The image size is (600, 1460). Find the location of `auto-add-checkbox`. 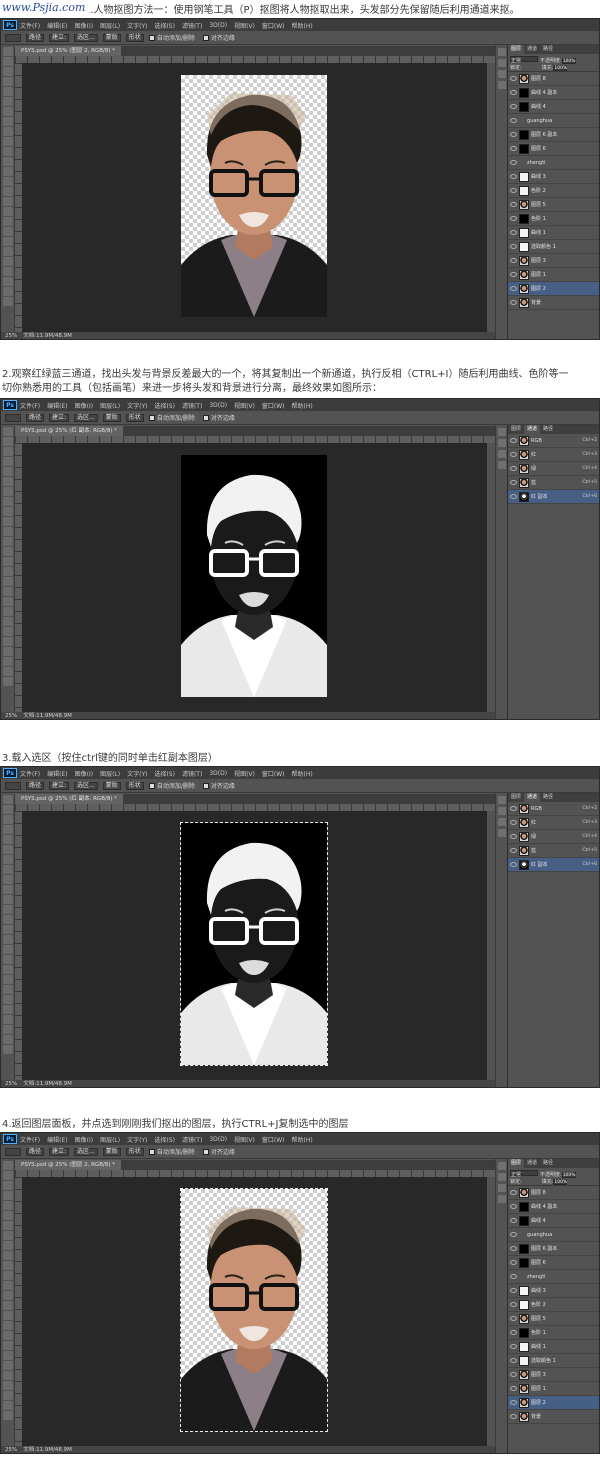

auto-add-checkbox is located at coordinates (151, 785).